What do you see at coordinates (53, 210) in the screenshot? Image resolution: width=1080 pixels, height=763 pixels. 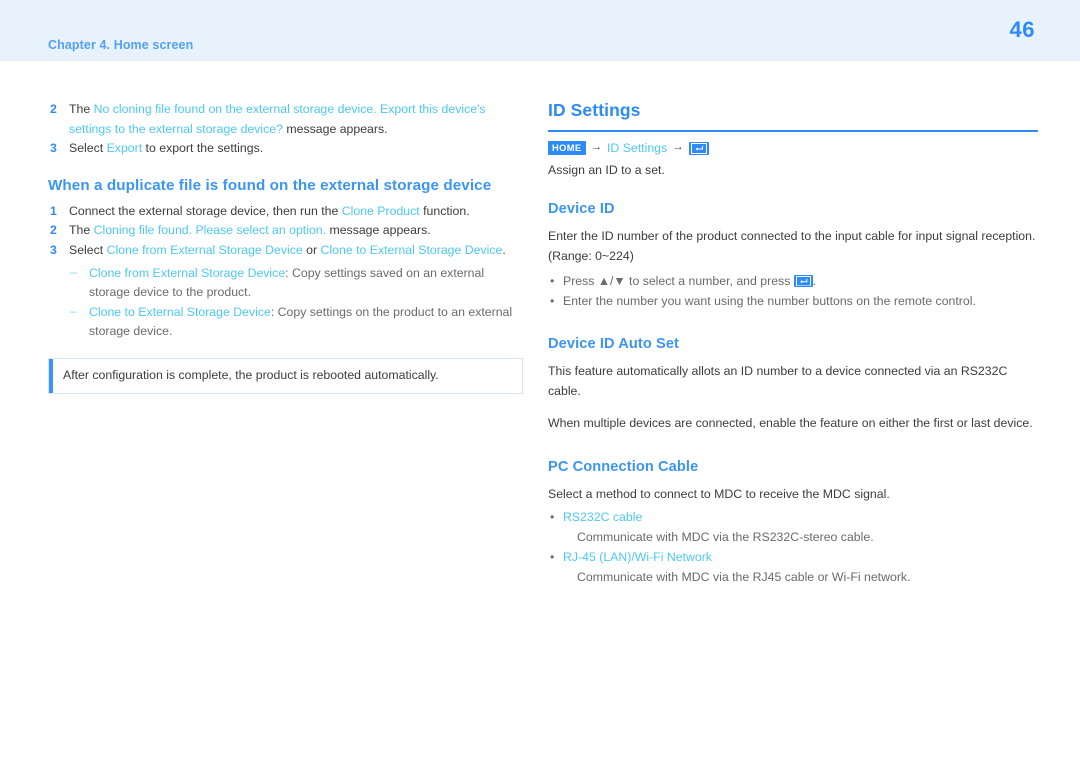 I see `step-number: 1` at bounding box center [53, 210].